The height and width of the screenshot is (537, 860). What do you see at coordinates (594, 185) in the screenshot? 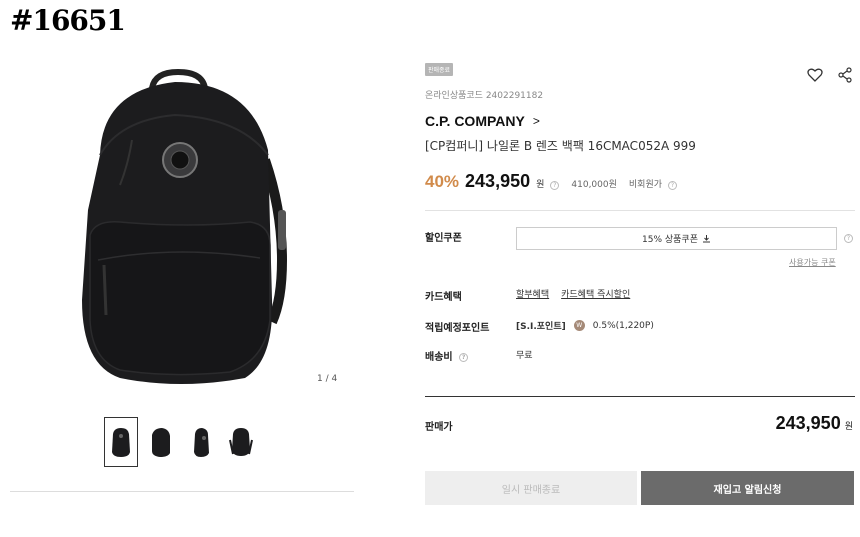
I see `original-price: 410,000원` at bounding box center [594, 185].